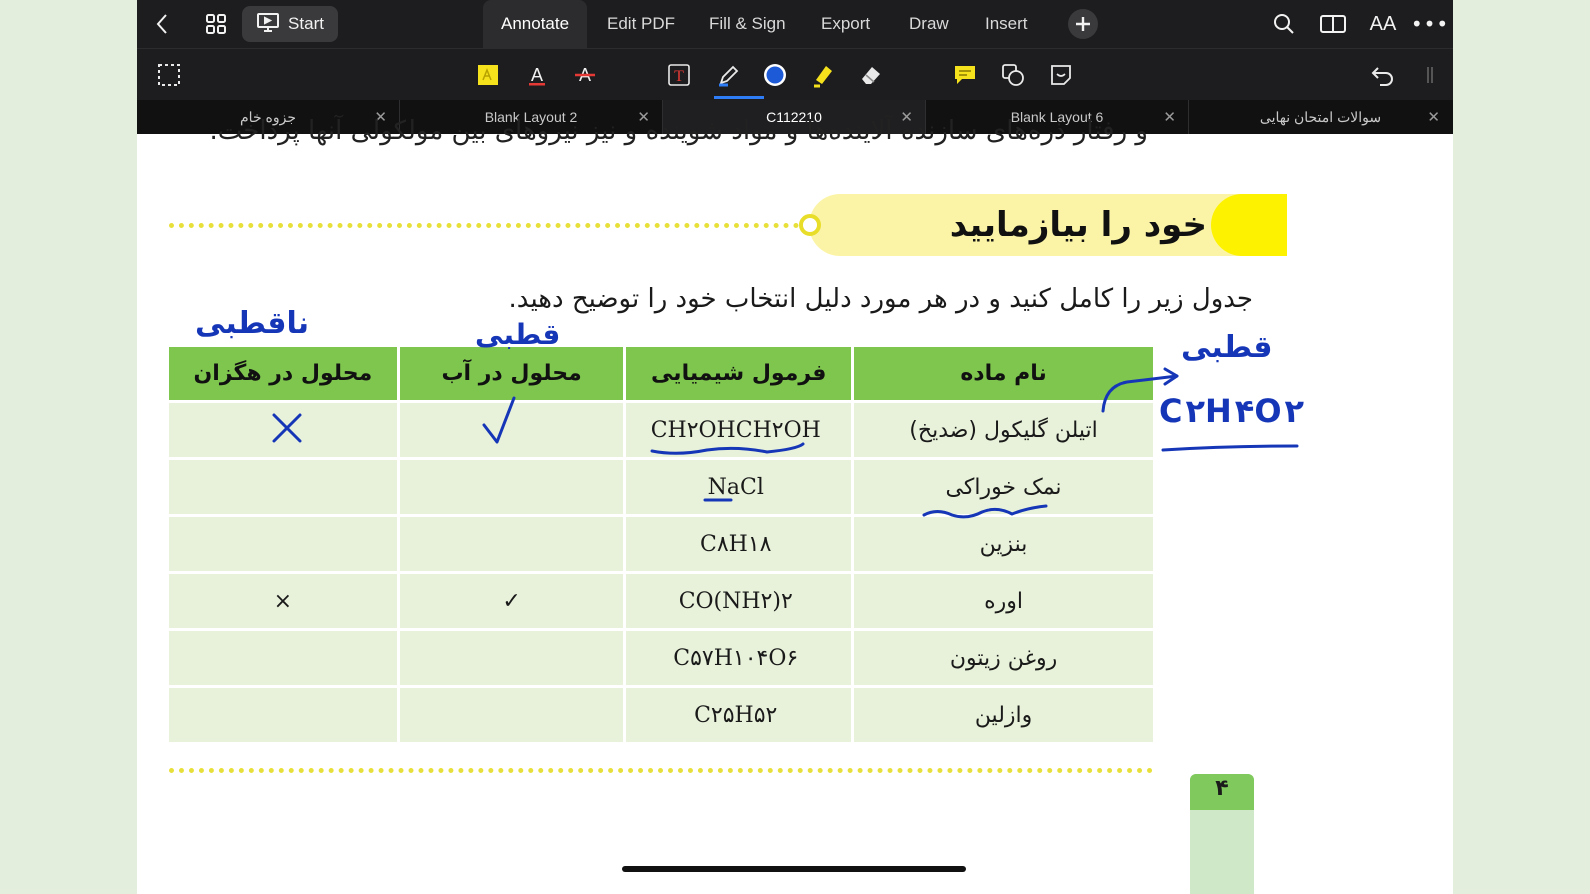 The width and height of the screenshot is (1590, 894). Describe the element at coordinates (1013, 75) in the screenshot. I see `shapes-icon` at that location.